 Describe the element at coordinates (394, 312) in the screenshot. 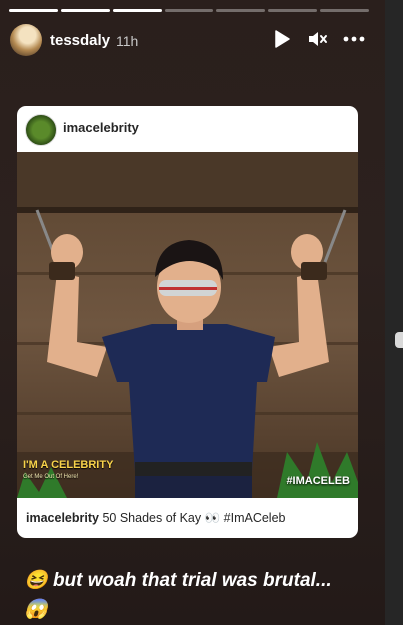

I see `next-story-edge` at that location.